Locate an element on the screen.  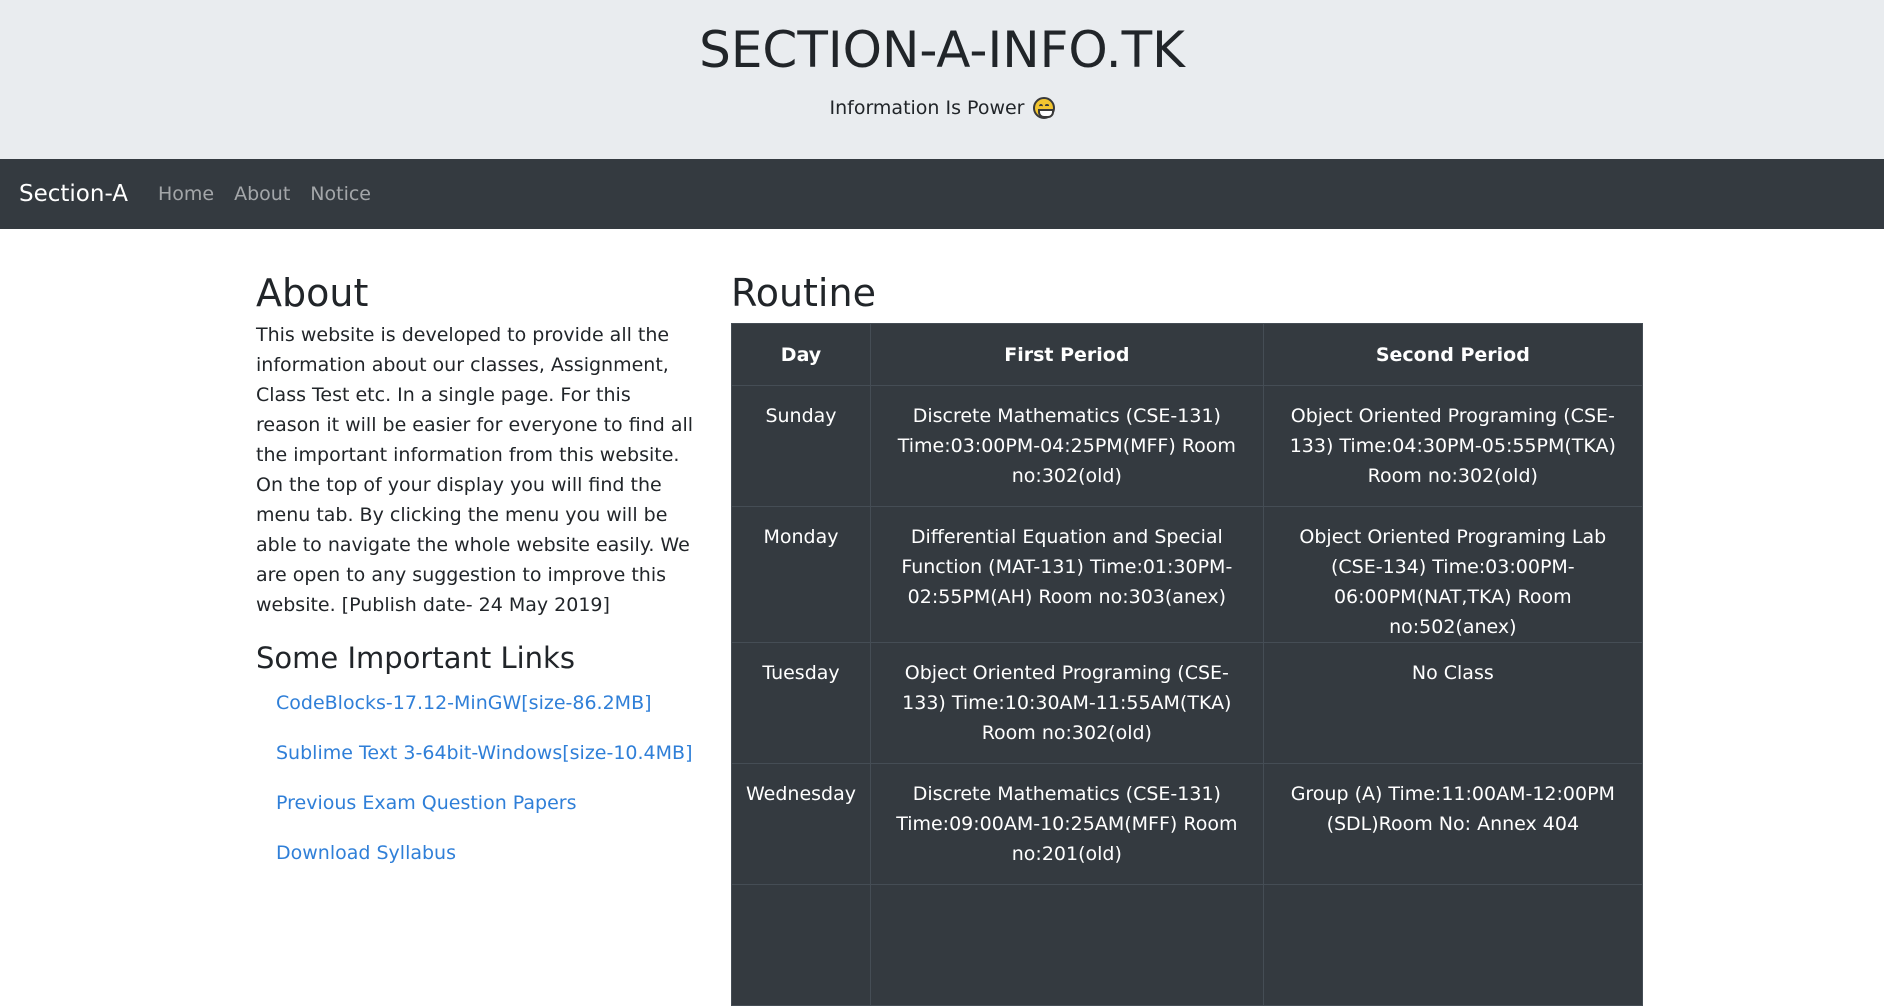
navbar-brand: Section-A is located at coordinates (73, 194).